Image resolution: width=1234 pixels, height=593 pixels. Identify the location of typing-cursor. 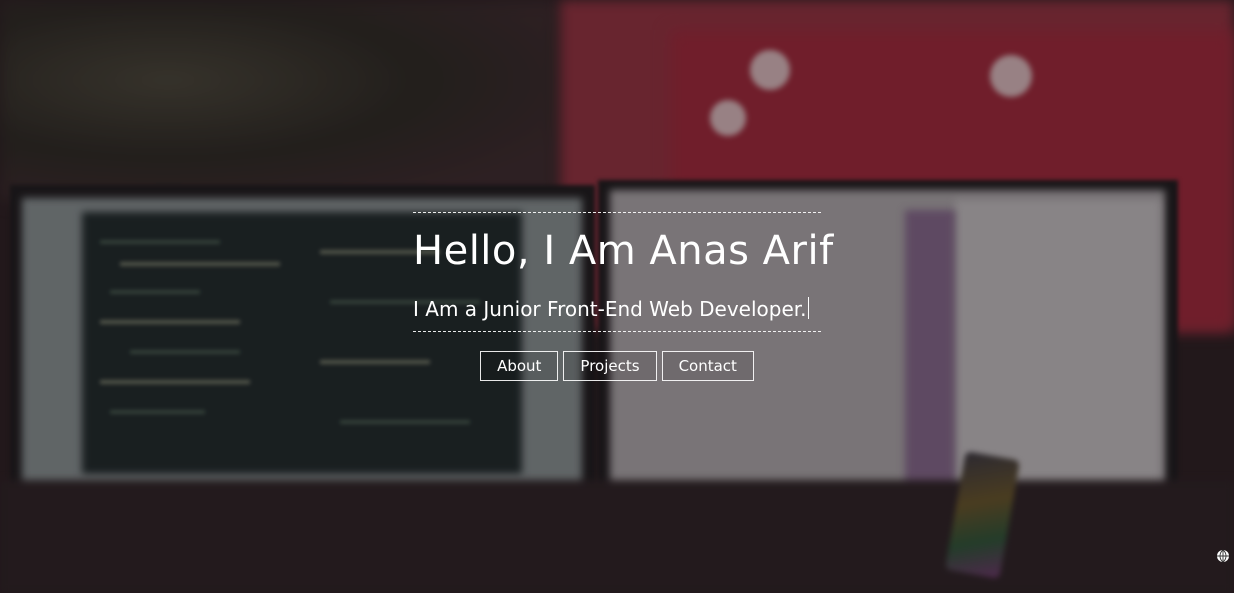
(808, 308).